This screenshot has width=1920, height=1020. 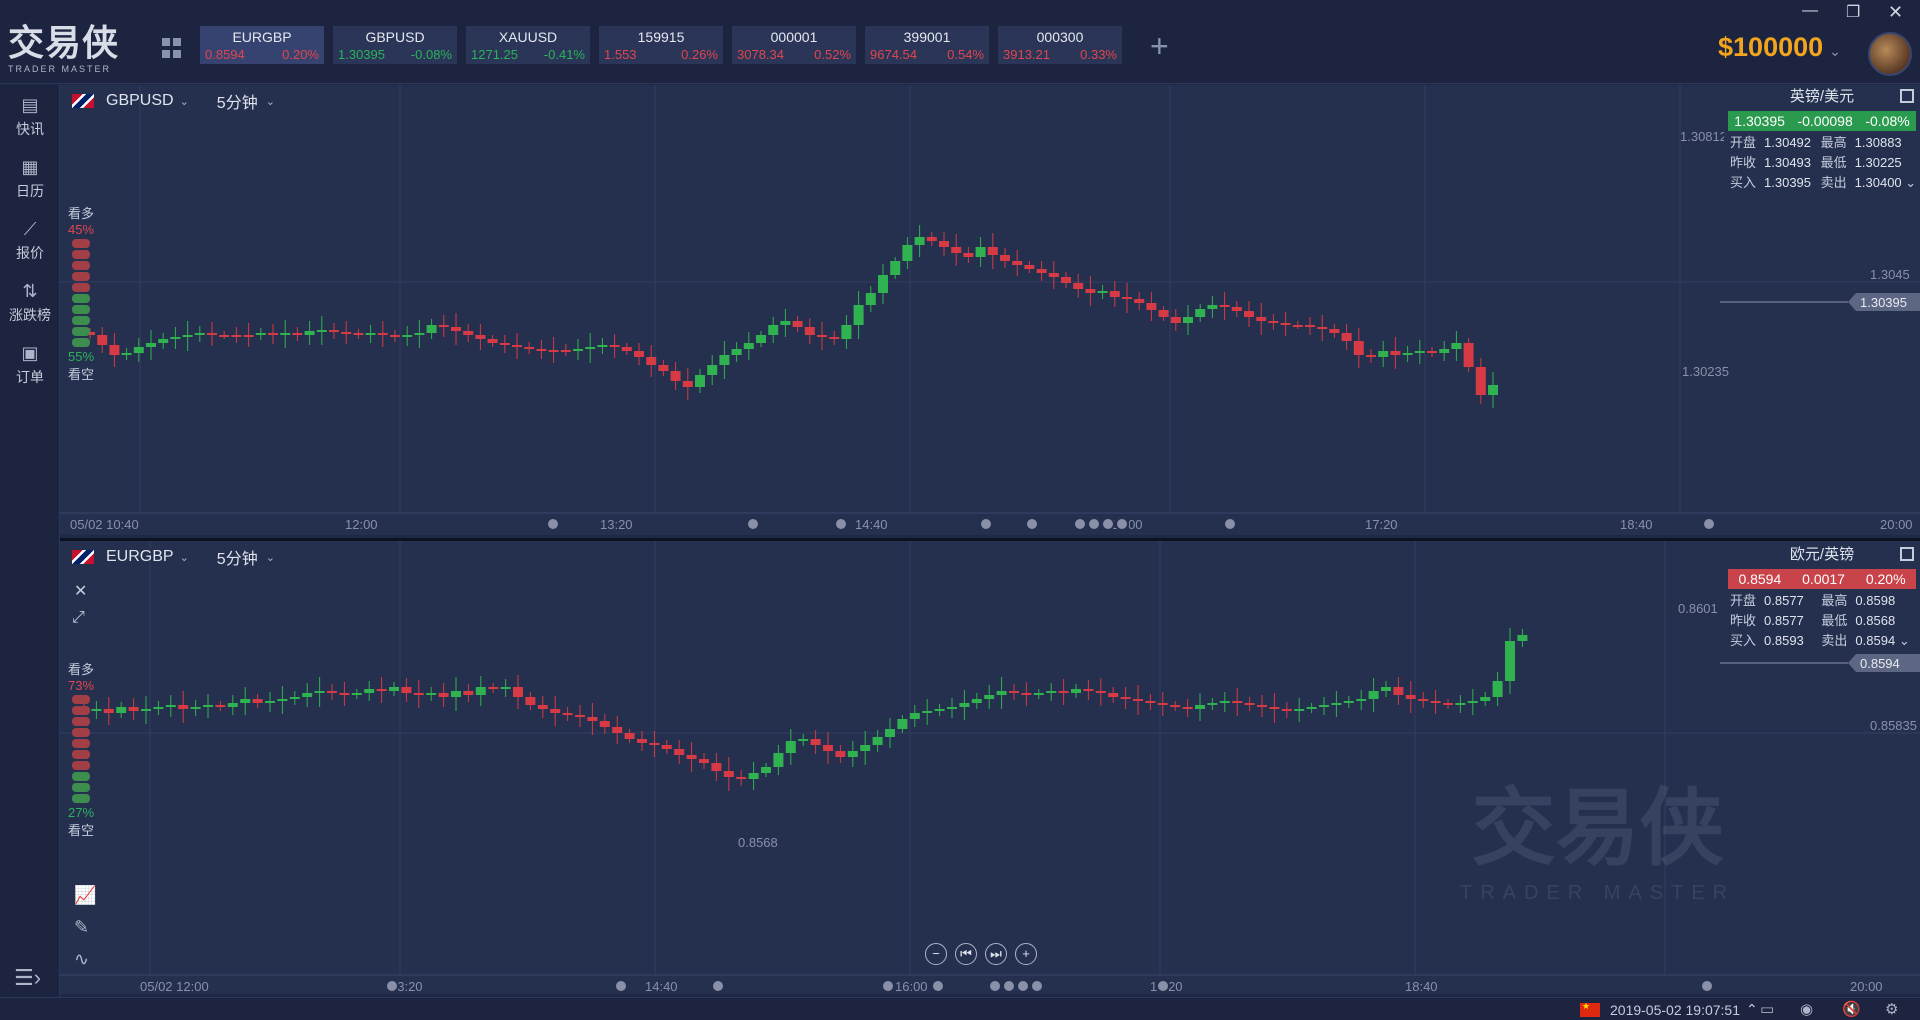 I want to click on restore-icon: ❐, so click(x=1853, y=12).